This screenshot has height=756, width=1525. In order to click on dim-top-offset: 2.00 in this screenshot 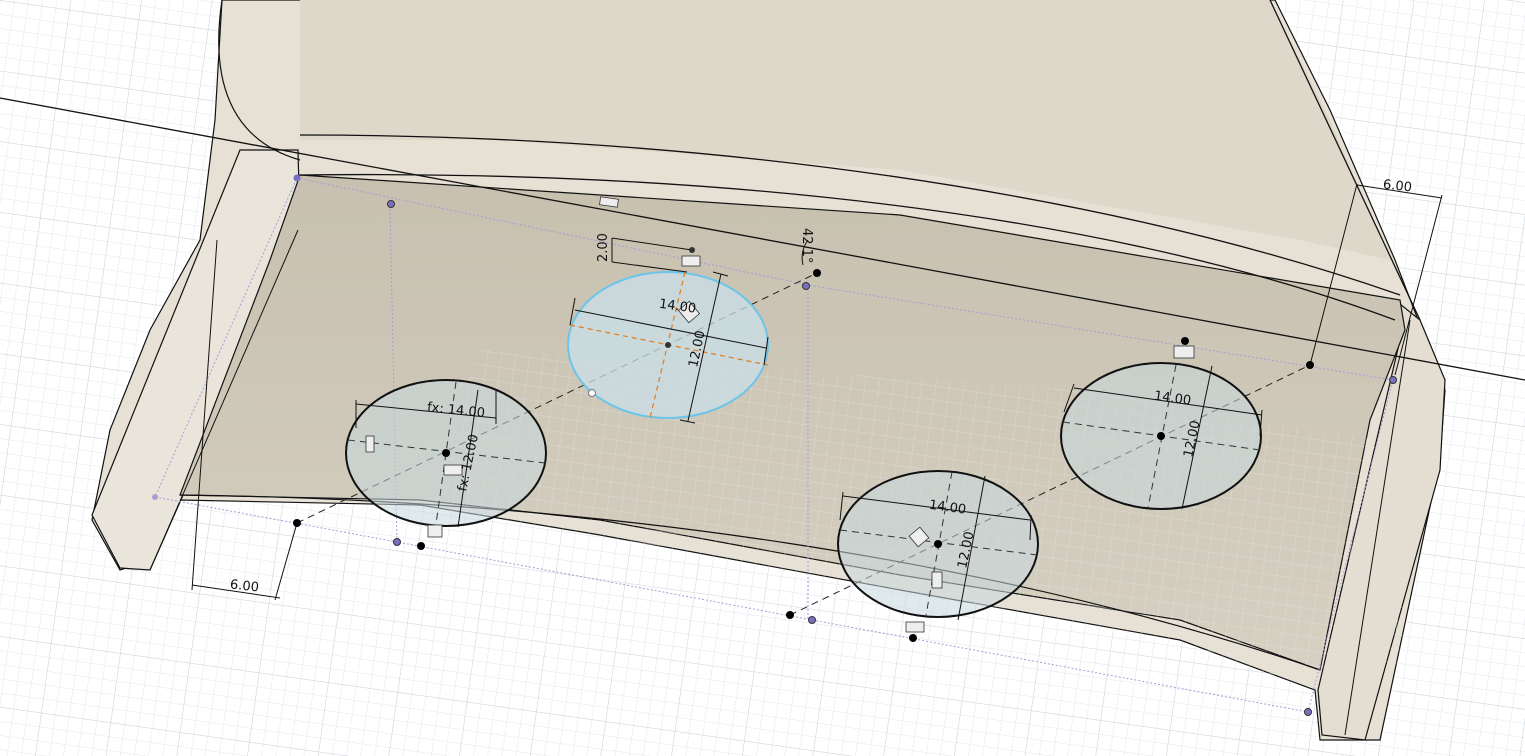, I will do `click(603, 247)`.